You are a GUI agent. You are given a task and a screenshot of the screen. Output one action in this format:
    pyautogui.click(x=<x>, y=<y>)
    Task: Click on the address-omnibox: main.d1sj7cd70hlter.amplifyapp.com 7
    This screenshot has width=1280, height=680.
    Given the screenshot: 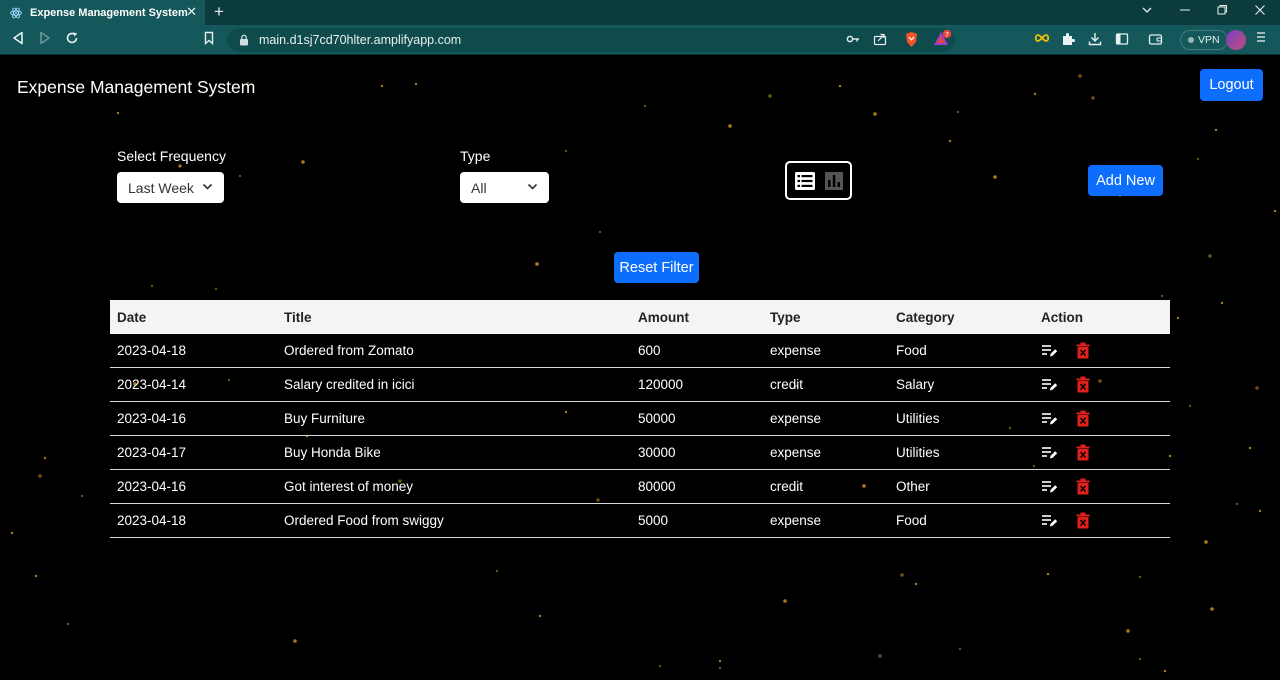 What is the action you would take?
    pyautogui.click(x=591, y=40)
    